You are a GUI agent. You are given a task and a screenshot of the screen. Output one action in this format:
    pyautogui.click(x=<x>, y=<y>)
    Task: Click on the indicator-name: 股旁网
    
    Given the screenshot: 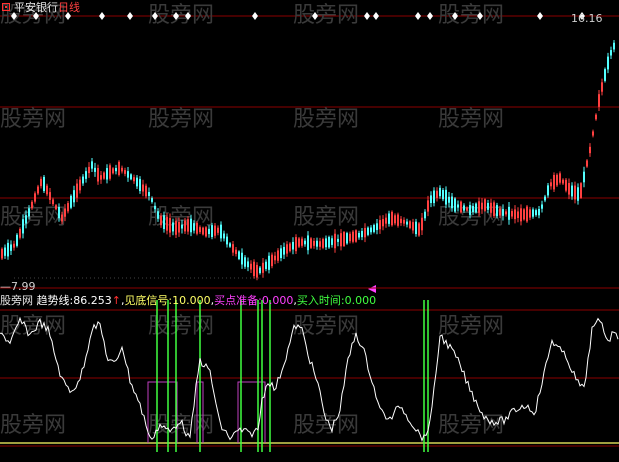 What is the action you would take?
    pyautogui.click(x=16, y=300)
    